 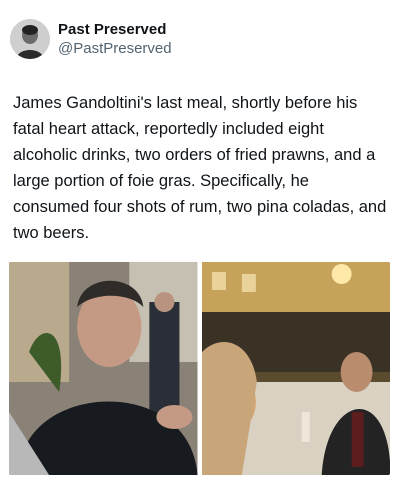 I want to click on portrait-avatar-icon, so click(x=30, y=39).